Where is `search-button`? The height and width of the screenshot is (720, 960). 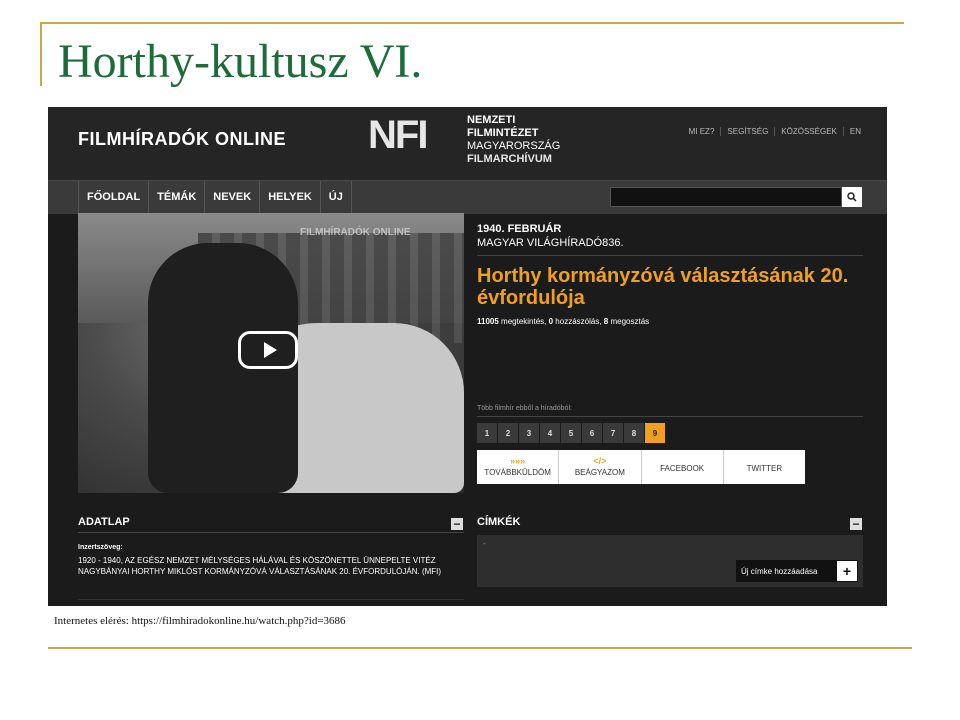 search-button is located at coordinates (852, 197).